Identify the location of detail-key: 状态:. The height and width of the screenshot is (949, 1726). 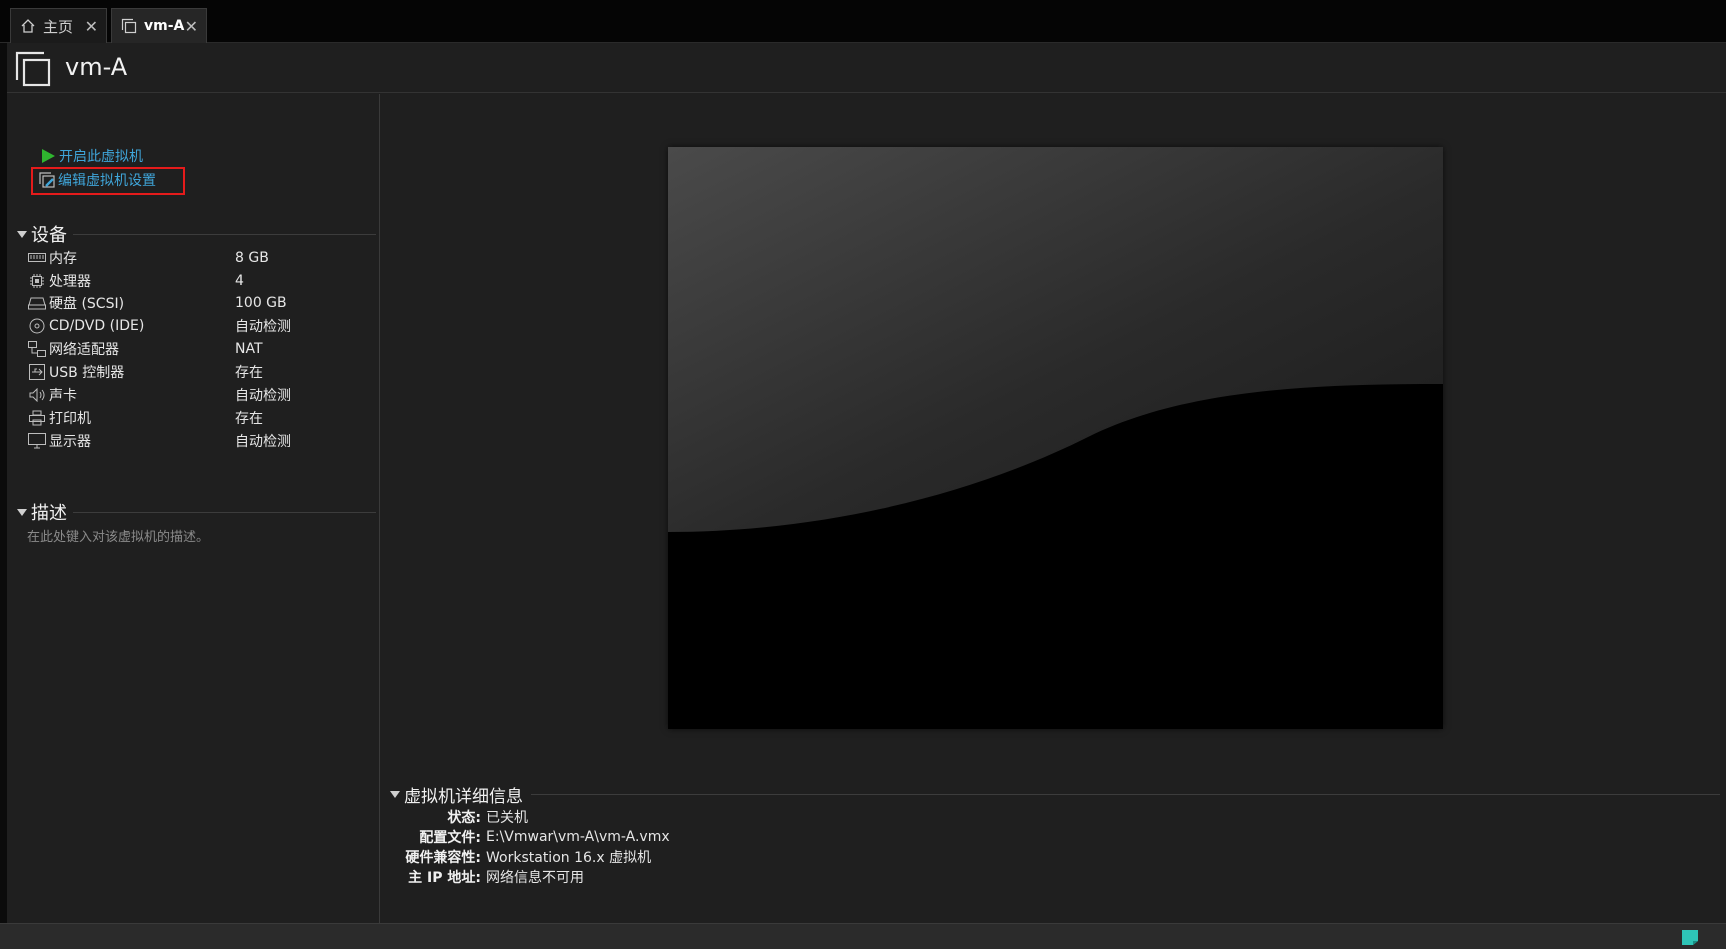
(464, 818).